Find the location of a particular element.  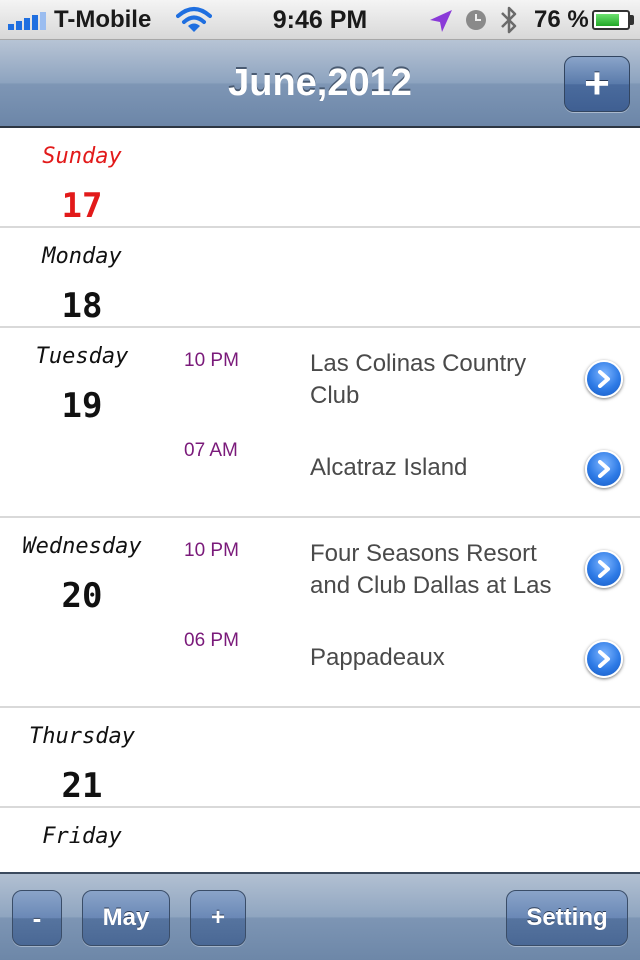

event-item: 06 PM Pappadeaux is located at coordinates (320, 653).